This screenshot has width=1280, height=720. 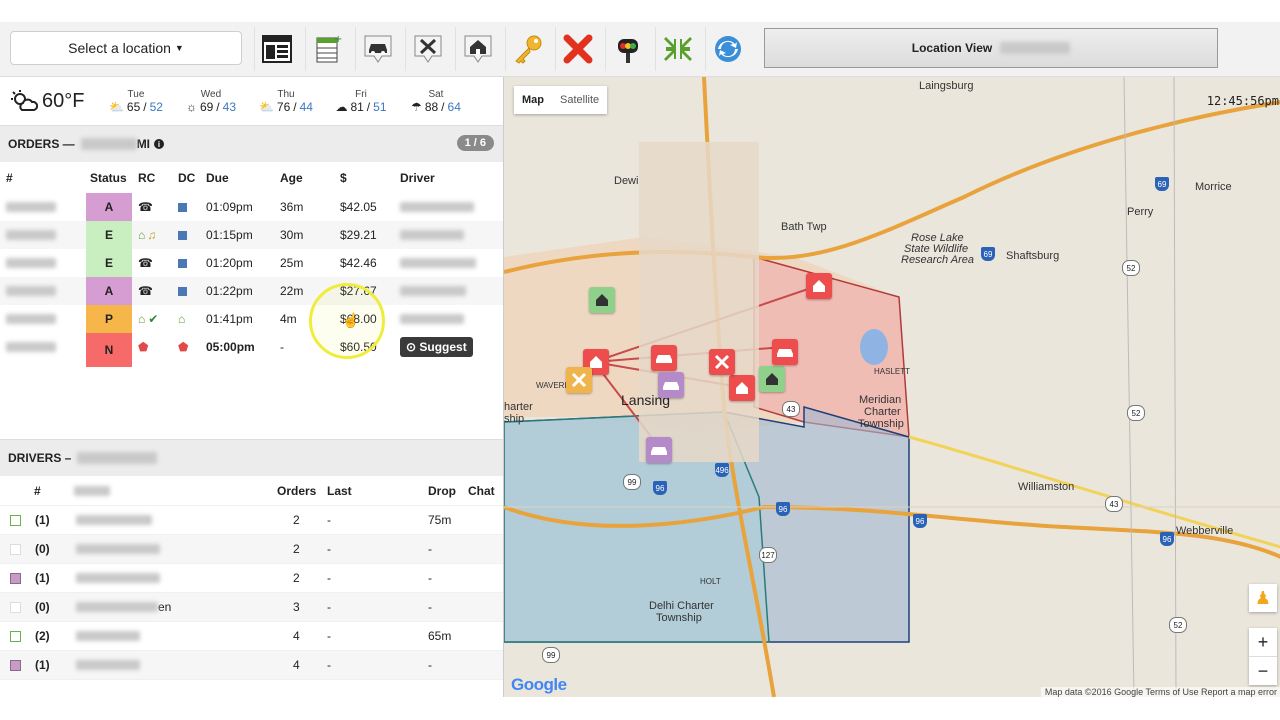 I want to click on tools-icon, so click(x=428, y=49).